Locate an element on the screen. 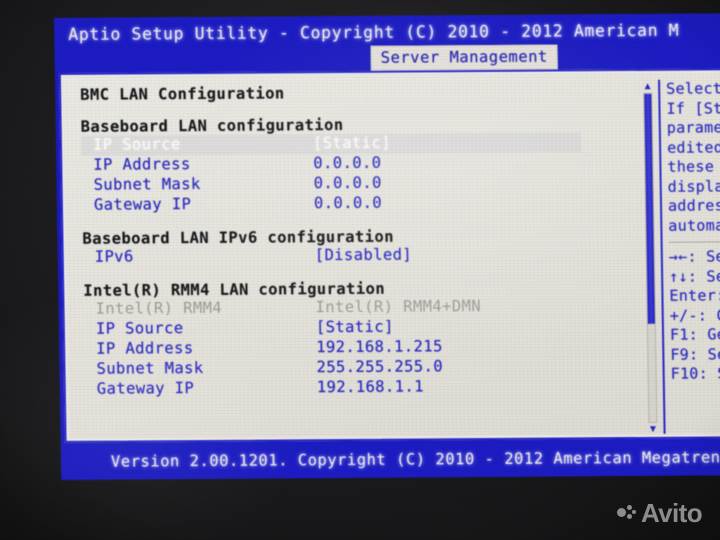 The width and height of the screenshot is (720, 540). help-key-line: →←: Select is located at coordinates (694, 256).